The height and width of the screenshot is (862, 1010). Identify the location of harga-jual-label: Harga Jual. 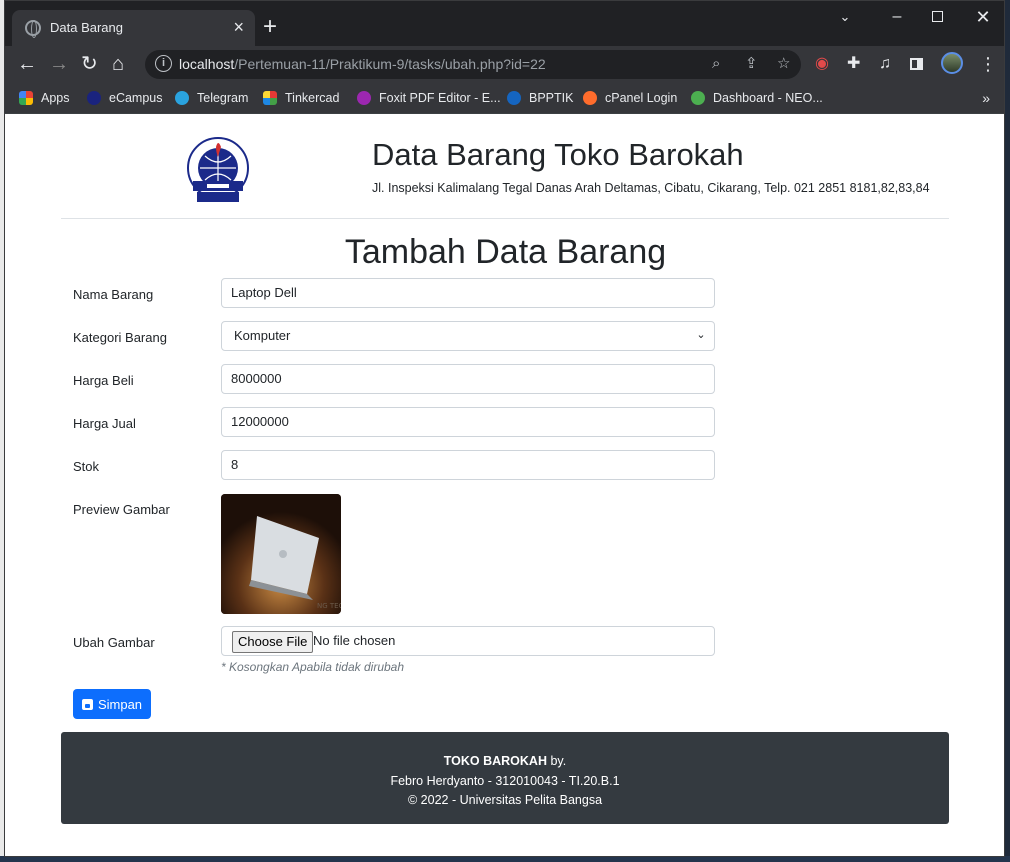
(104, 423).